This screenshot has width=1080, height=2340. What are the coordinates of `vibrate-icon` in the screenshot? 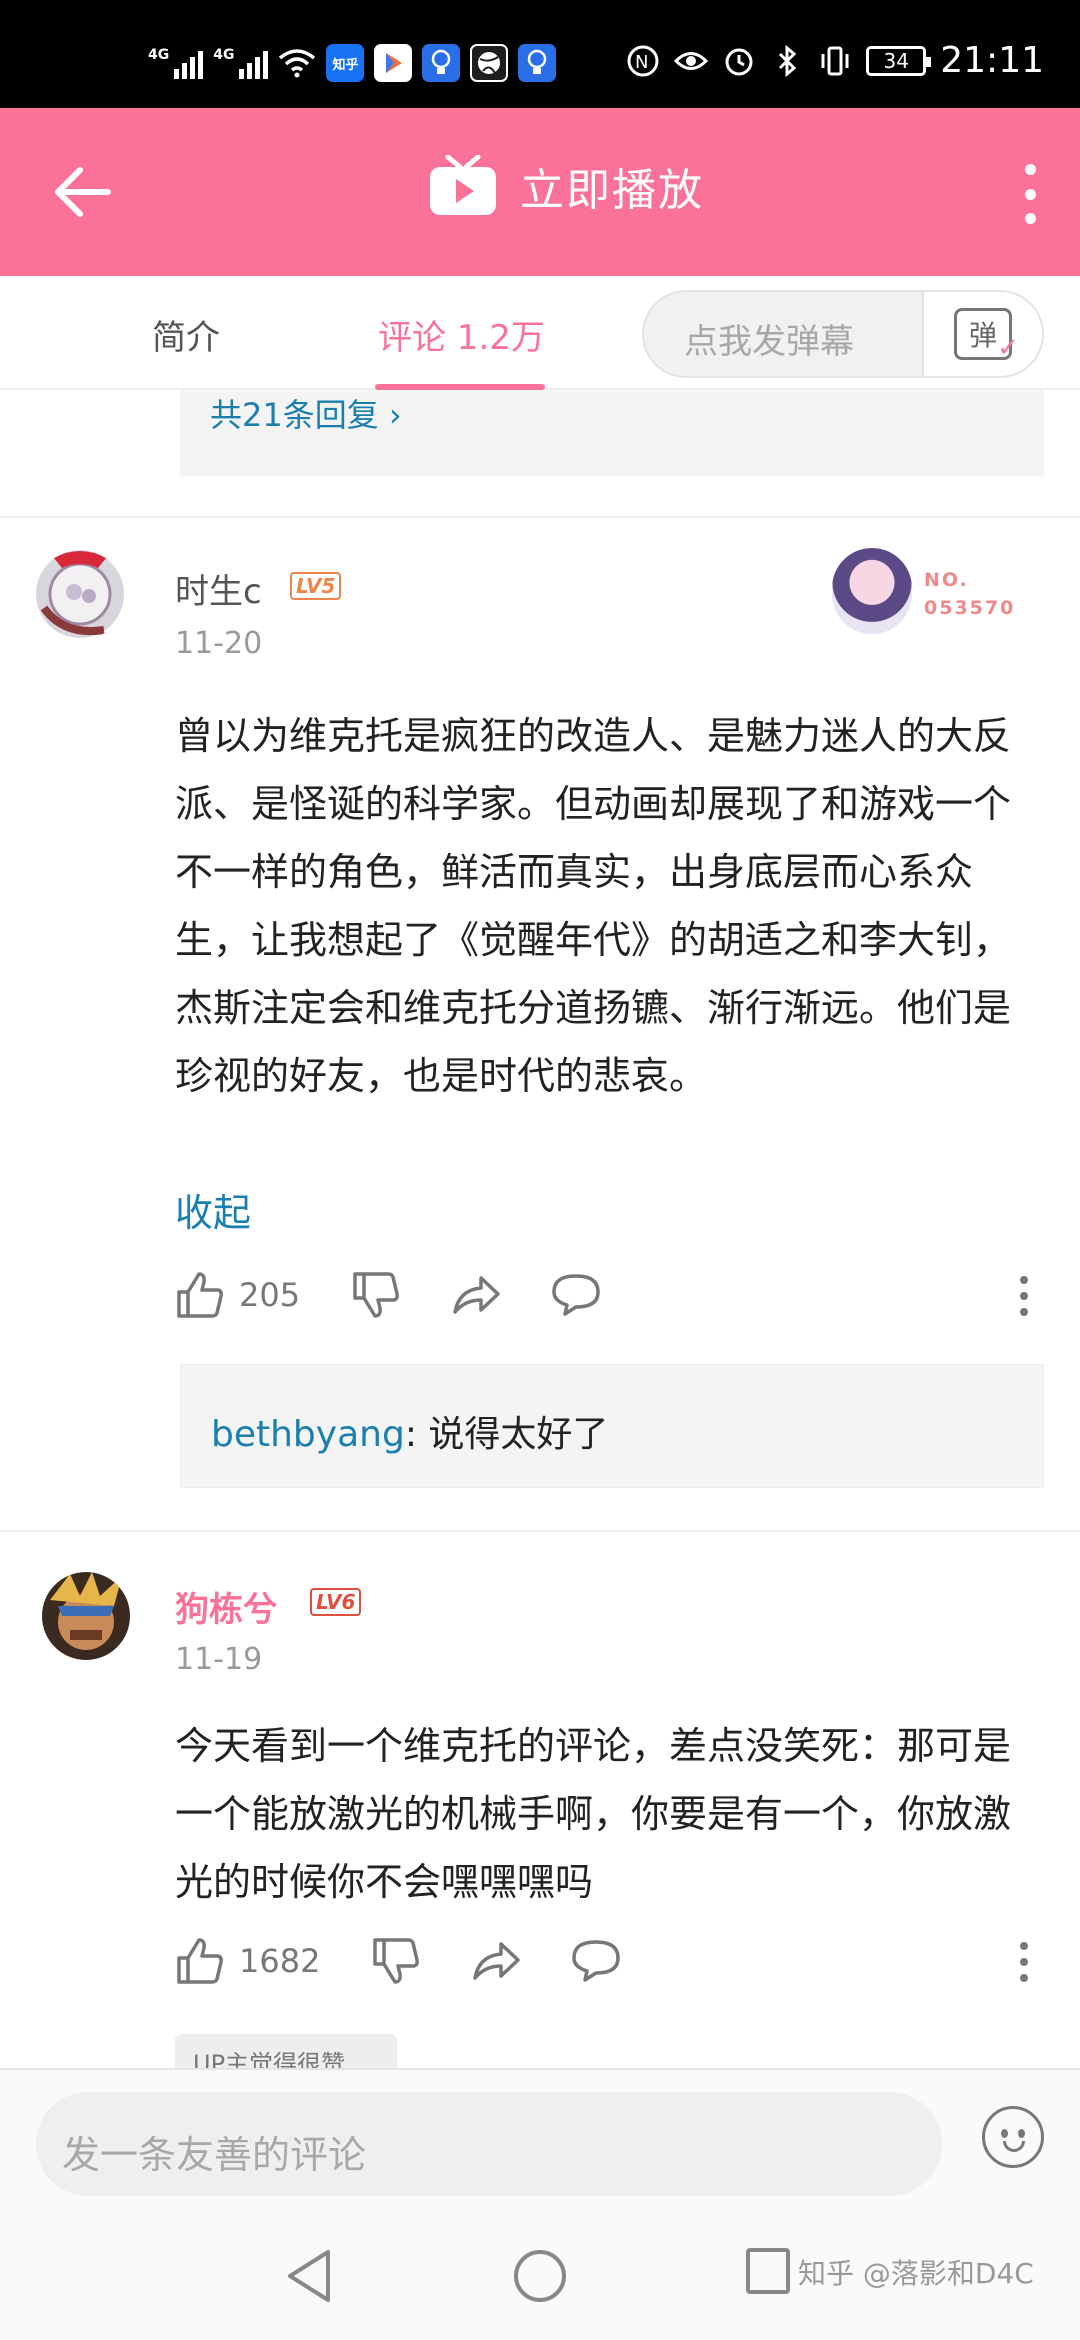 It's located at (835, 60).